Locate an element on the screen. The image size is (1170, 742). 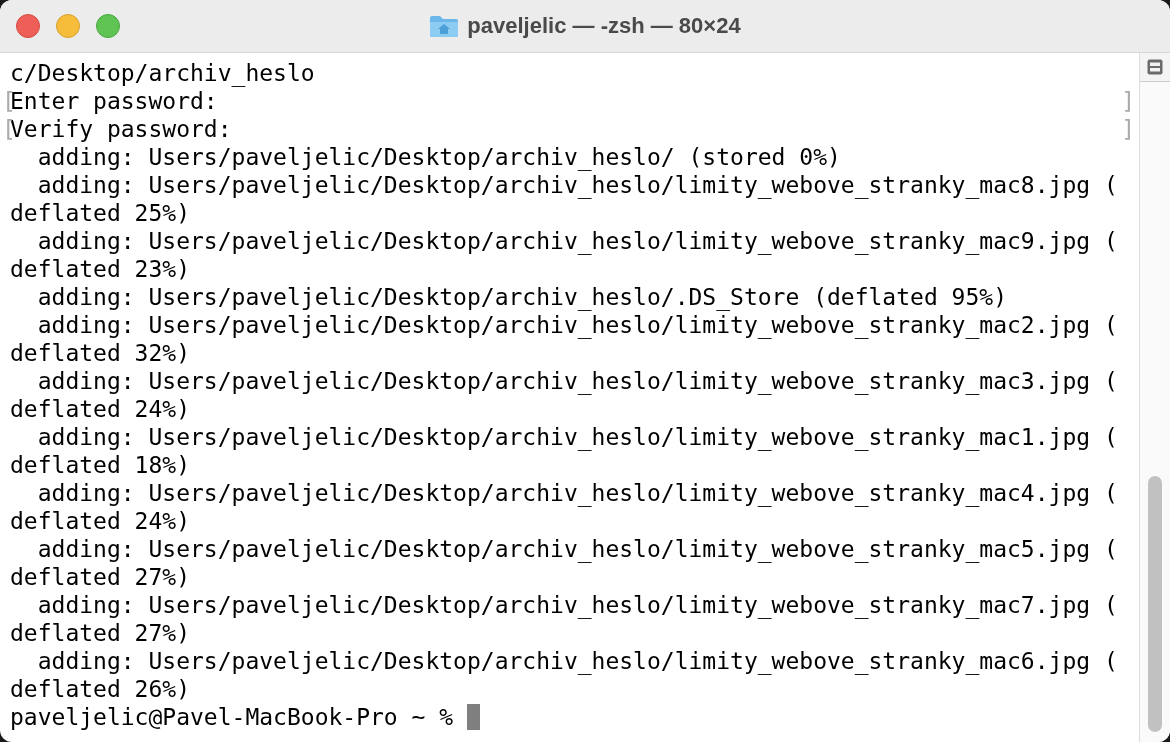
home-folder-icon is located at coordinates (444, 26).